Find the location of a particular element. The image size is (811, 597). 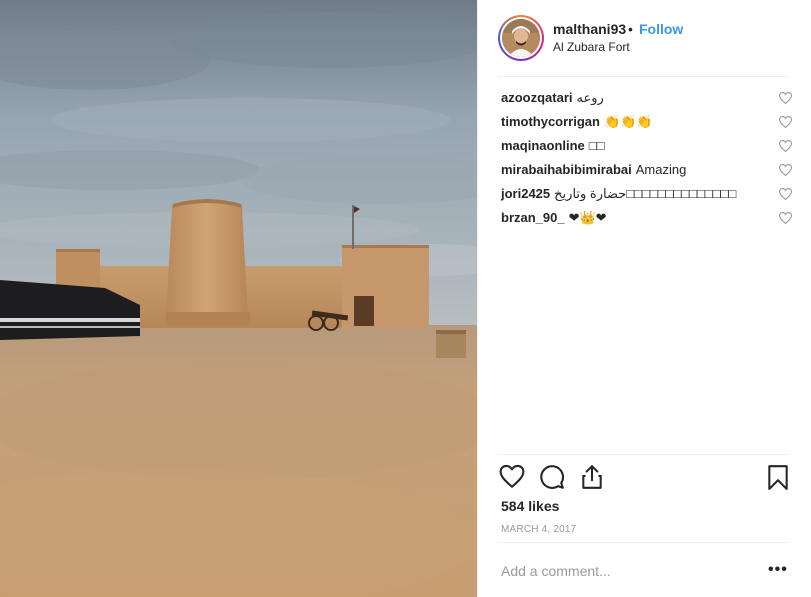

avatar-image is located at coordinates (521, 38).